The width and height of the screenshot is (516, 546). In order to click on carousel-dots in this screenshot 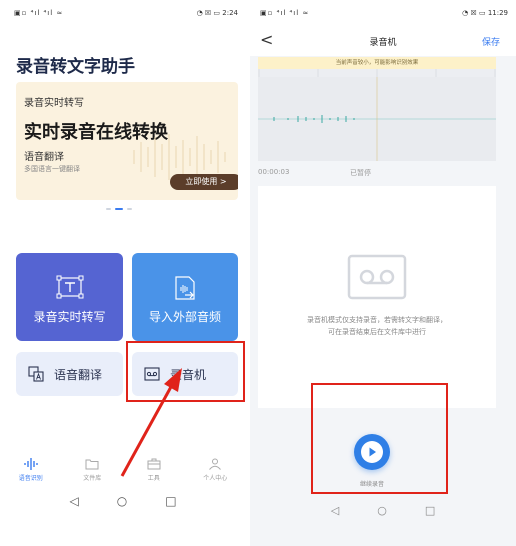, I will do `click(119, 209)`.